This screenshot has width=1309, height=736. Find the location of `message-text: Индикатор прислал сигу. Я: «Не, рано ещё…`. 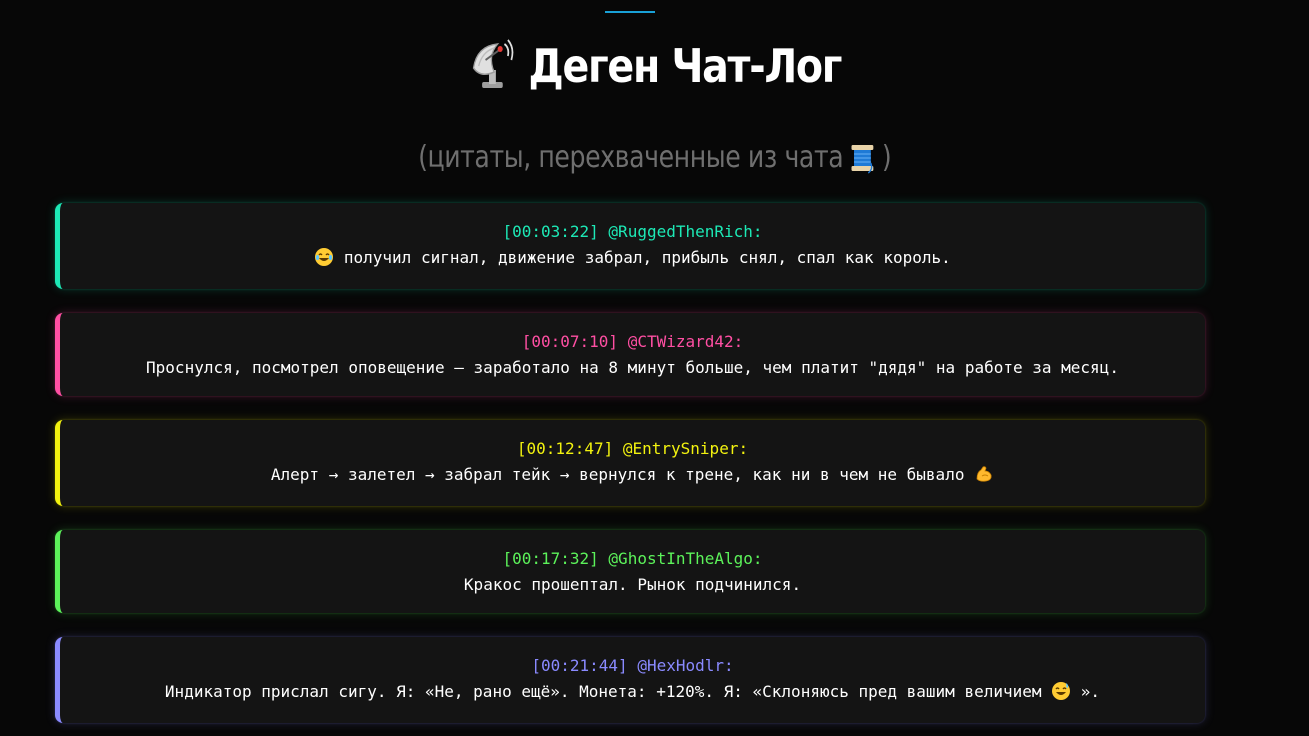

message-text: Индикатор прислал сигу. Я: «Не, рано ещё… is located at coordinates (632, 692).